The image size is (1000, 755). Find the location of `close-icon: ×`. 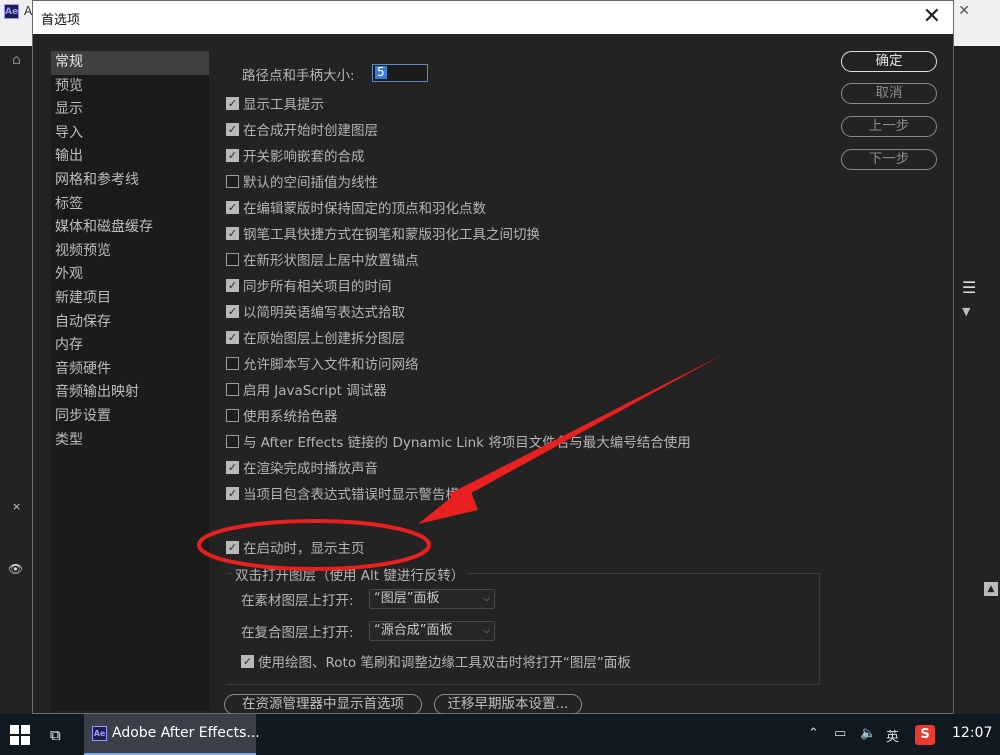

close-icon: × is located at coordinates (16, 506).